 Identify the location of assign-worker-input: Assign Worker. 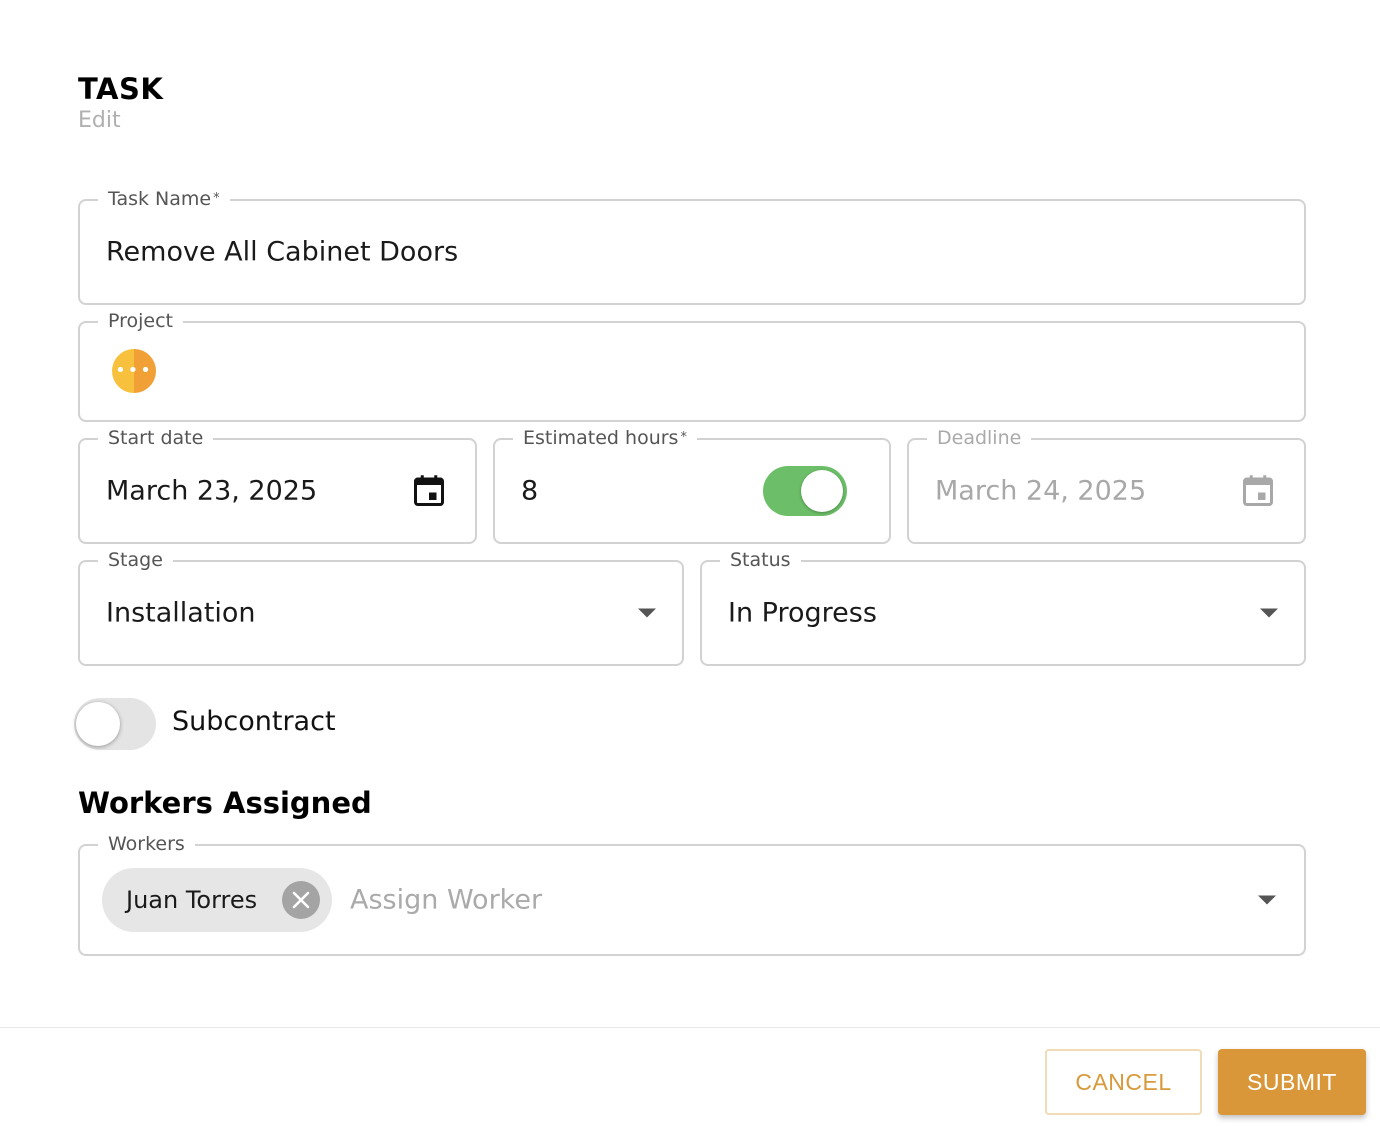
(446, 900).